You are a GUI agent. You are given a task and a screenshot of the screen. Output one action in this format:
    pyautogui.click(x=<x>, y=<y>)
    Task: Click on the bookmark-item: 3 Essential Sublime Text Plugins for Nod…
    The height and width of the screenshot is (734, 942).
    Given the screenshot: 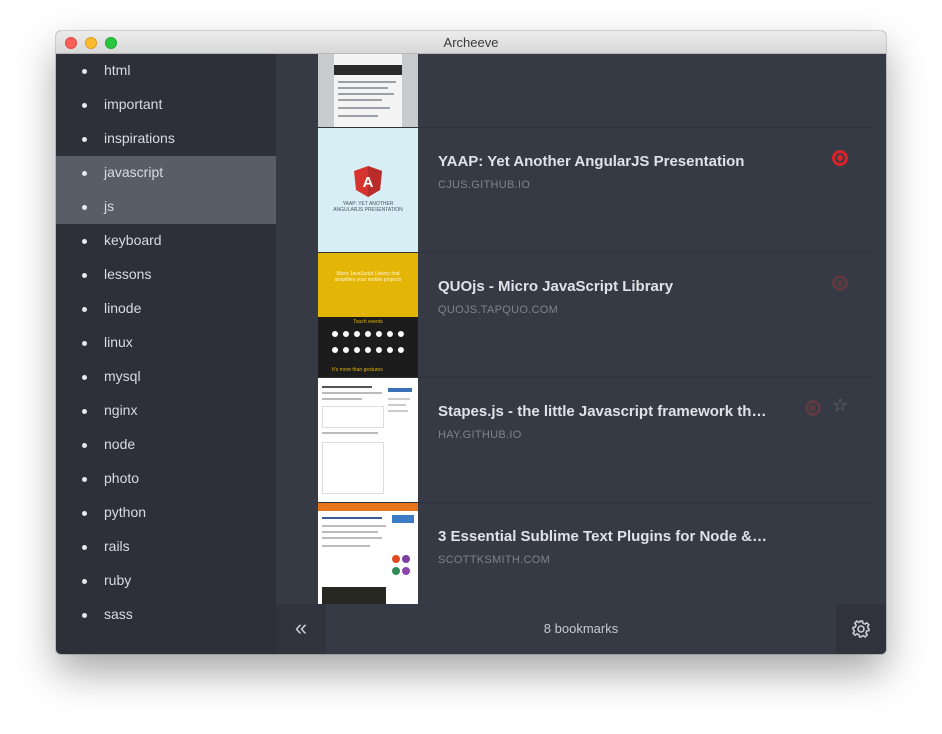 What is the action you would take?
    pyautogui.click(x=595, y=553)
    